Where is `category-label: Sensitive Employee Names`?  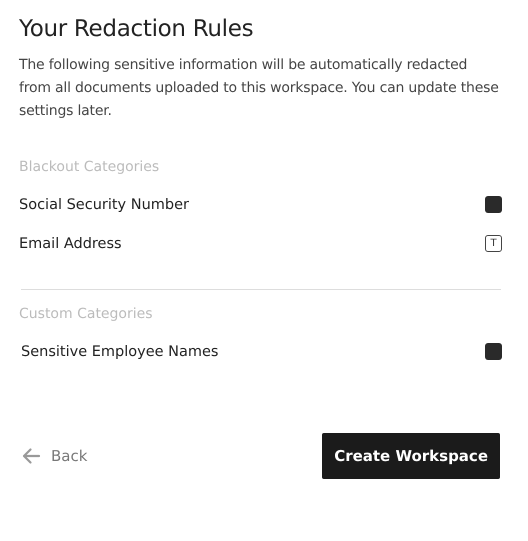 category-label: Sensitive Employee Names is located at coordinates (119, 352).